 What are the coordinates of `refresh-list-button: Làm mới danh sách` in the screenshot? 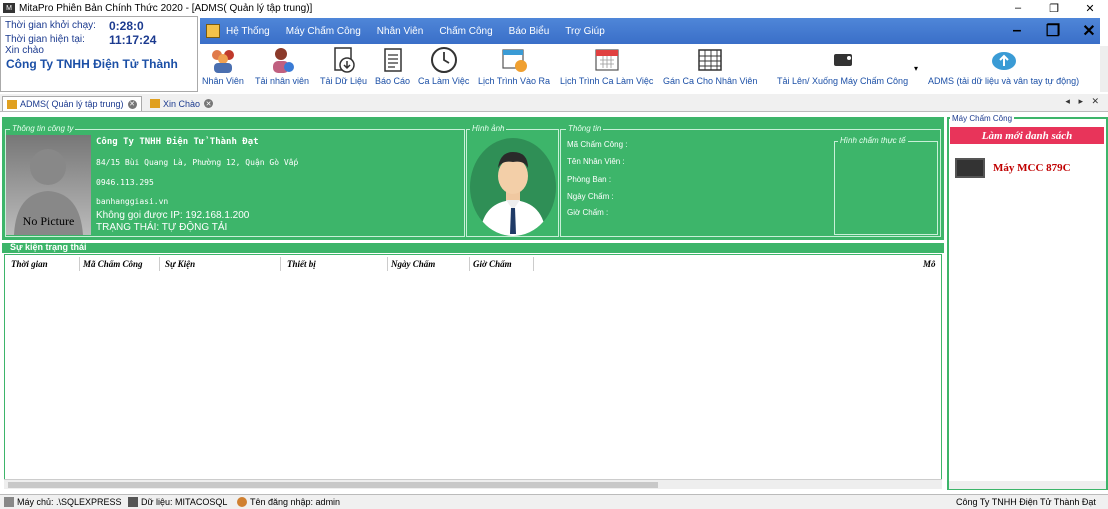 It's located at (1027, 135).